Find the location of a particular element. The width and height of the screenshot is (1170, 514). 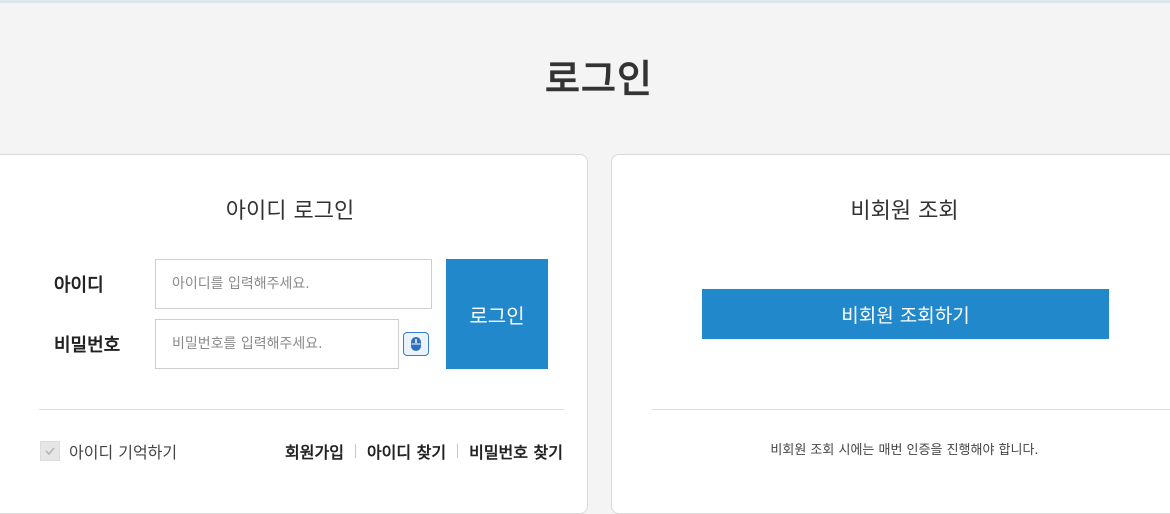

mouse-icon is located at coordinates (416, 344).